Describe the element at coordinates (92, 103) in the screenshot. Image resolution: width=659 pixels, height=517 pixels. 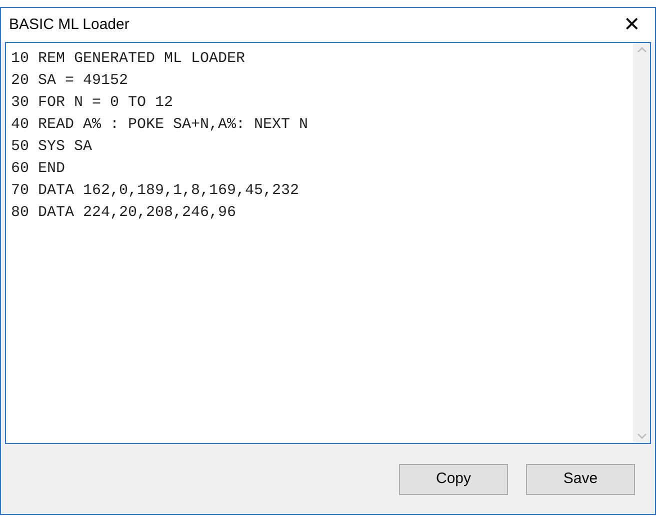
I see `code-line: 30 FOR N = 0 TO 12` at that location.